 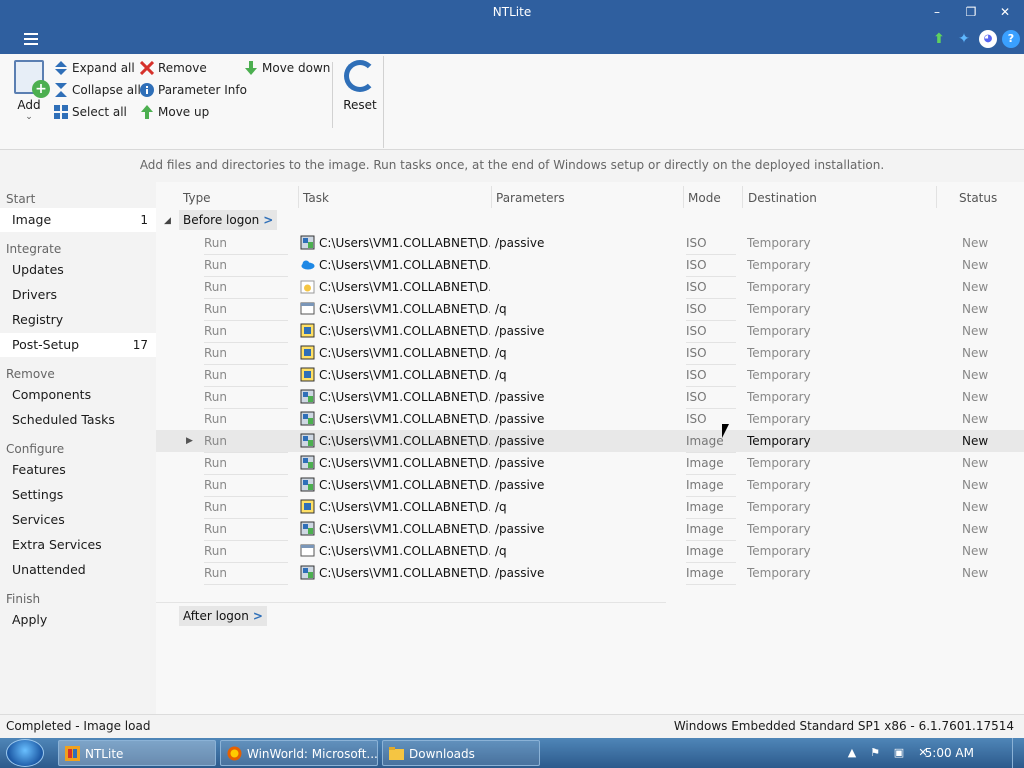 What do you see at coordinates (31, 39) in the screenshot?
I see `hamburger-menu-icon` at bounding box center [31, 39].